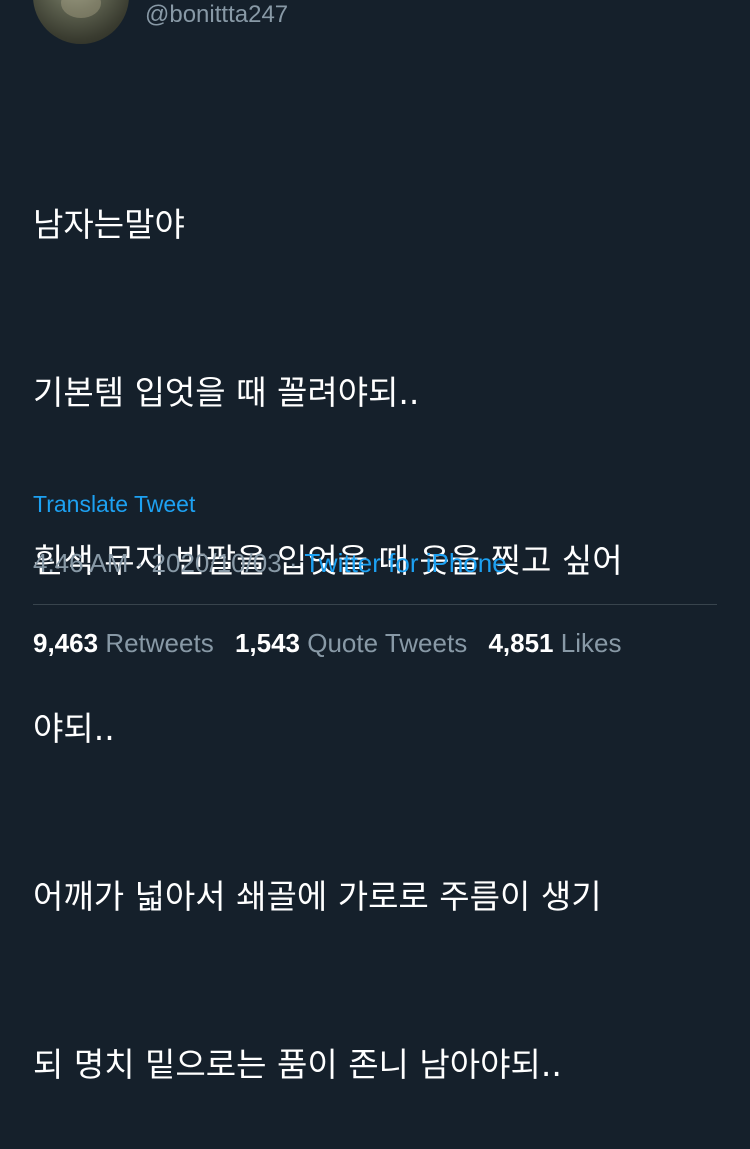 This screenshot has height=1149, width=750. Describe the element at coordinates (387, 643) in the screenshot. I see `quote-tweets-label: Quote Tweets` at that location.